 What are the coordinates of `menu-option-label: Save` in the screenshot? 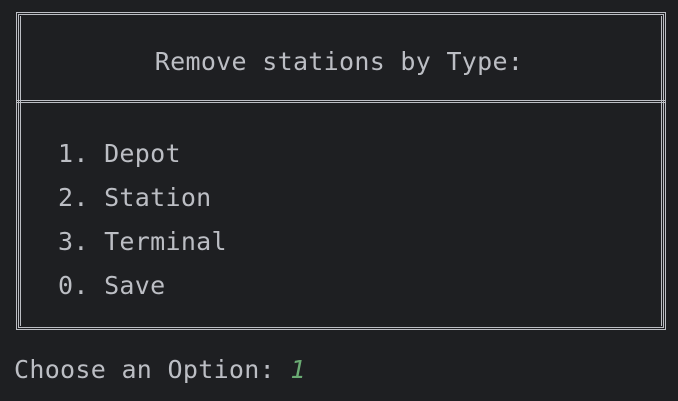 It's located at (135, 285).